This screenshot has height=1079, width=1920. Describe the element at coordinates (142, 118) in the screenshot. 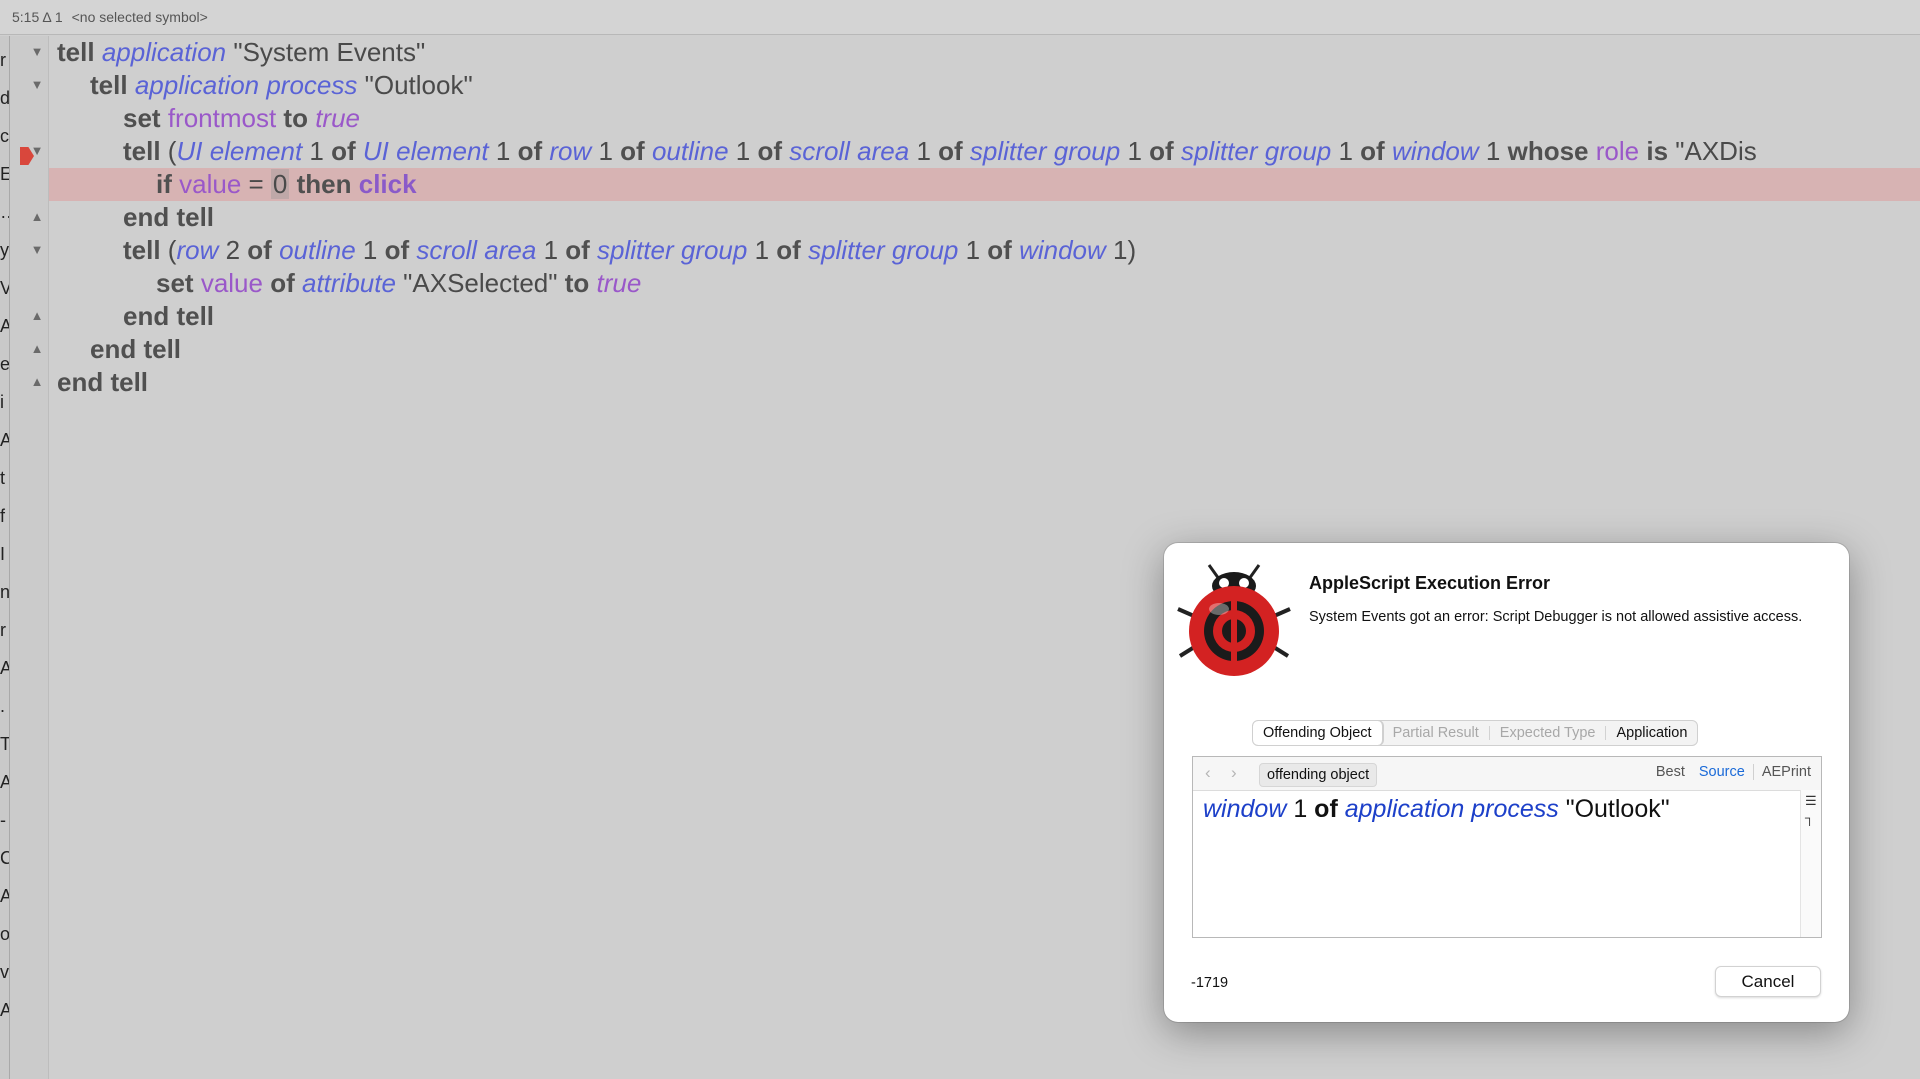

I see `code-token: set` at that location.